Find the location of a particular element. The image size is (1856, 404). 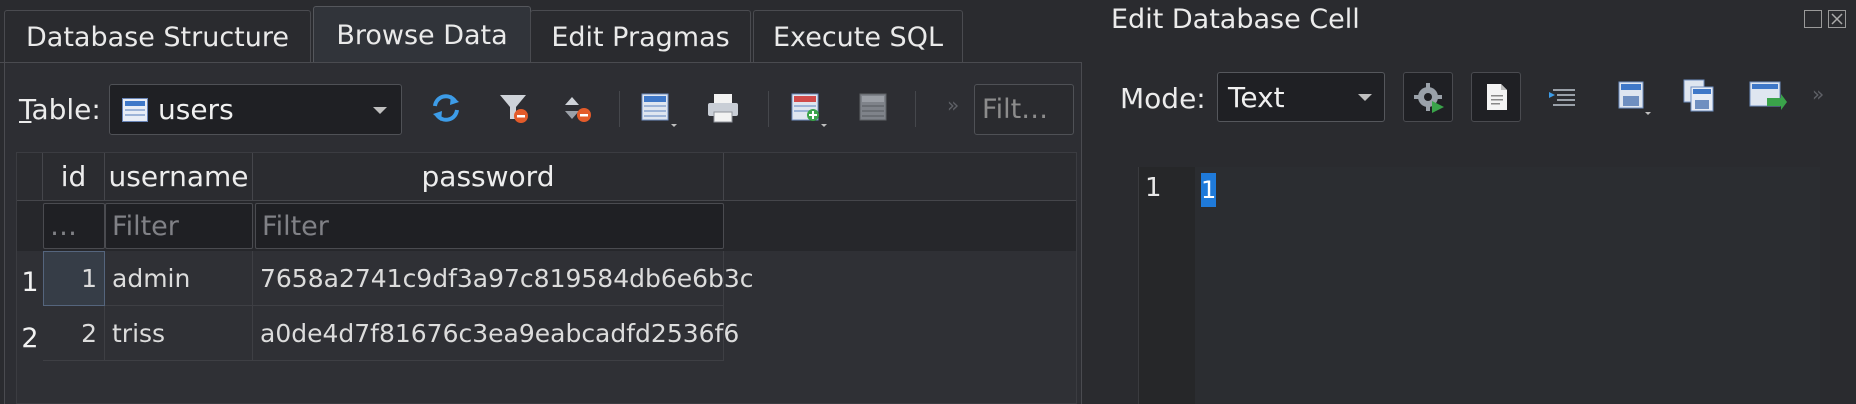

tab-edit-pragmas: Edit Pragmas is located at coordinates (640, 36).